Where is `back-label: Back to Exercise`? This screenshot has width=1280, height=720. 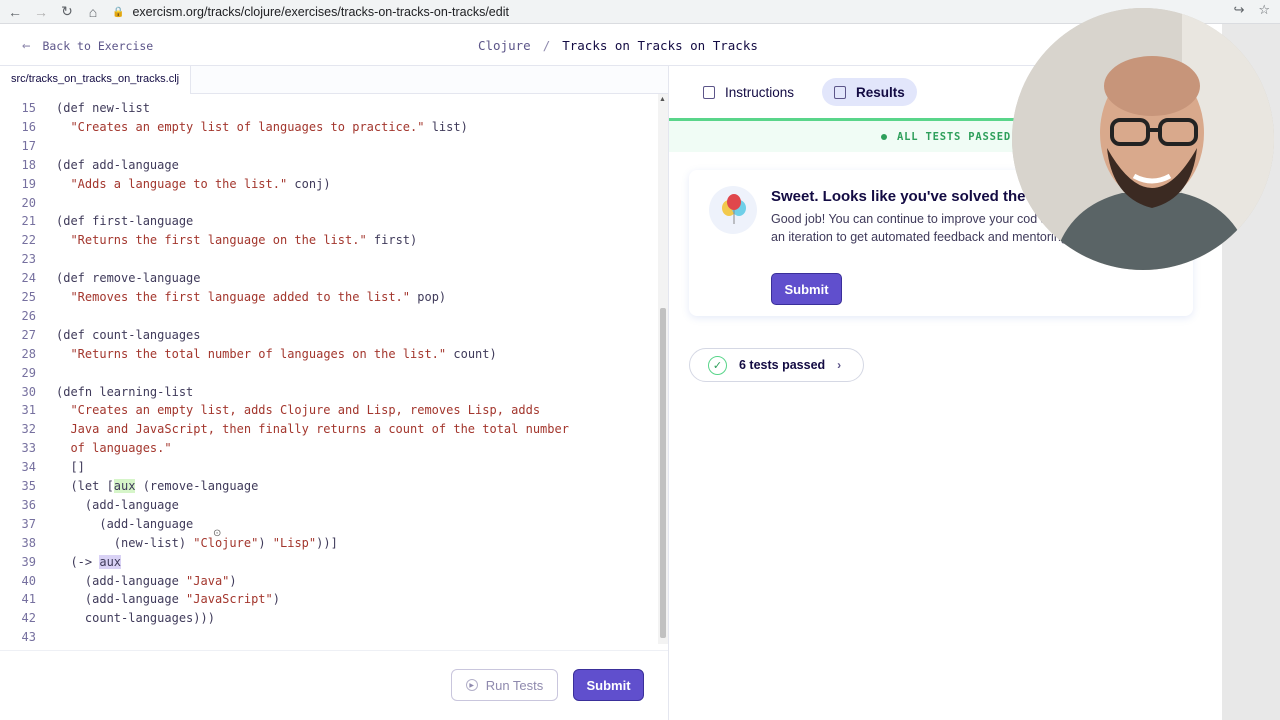 back-label: Back to Exercise is located at coordinates (98, 46).